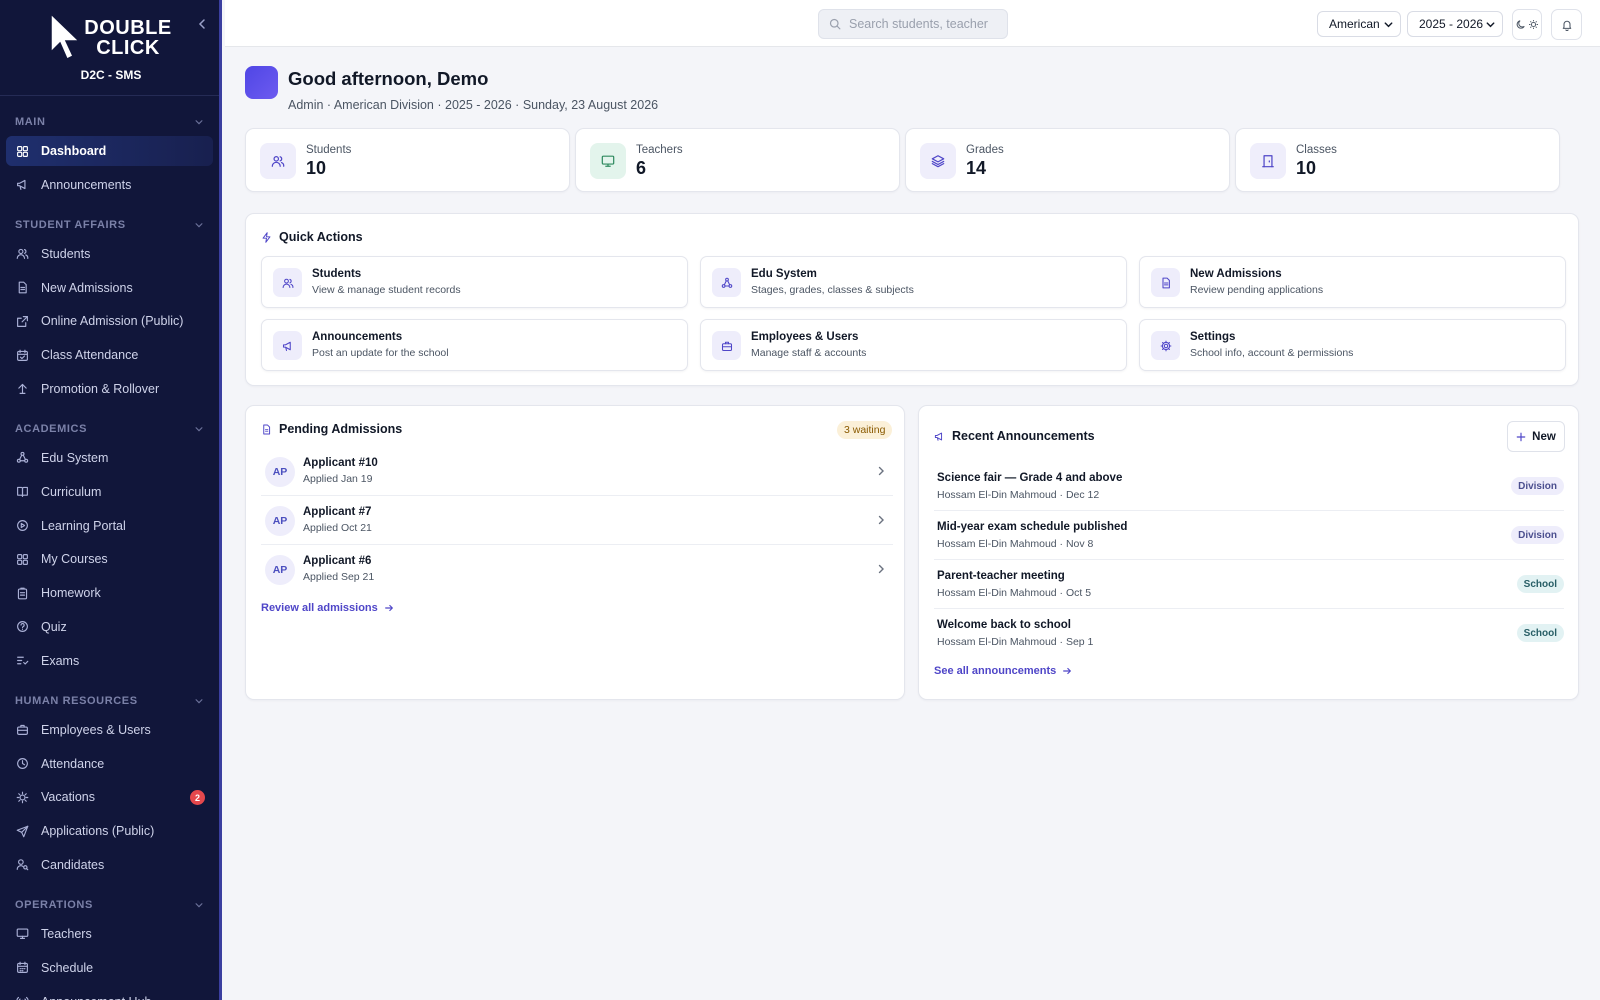  I want to click on quick-action-students: Students View & manage student records, so click(474, 282).